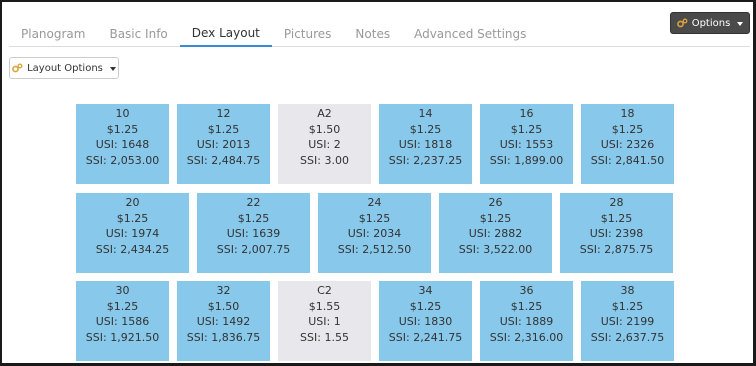 Image resolution: width=756 pixels, height=366 pixels. I want to click on dex-slot-16: 16 $1.25 USI: 1553 SSI: 1,899.00, so click(526, 144).